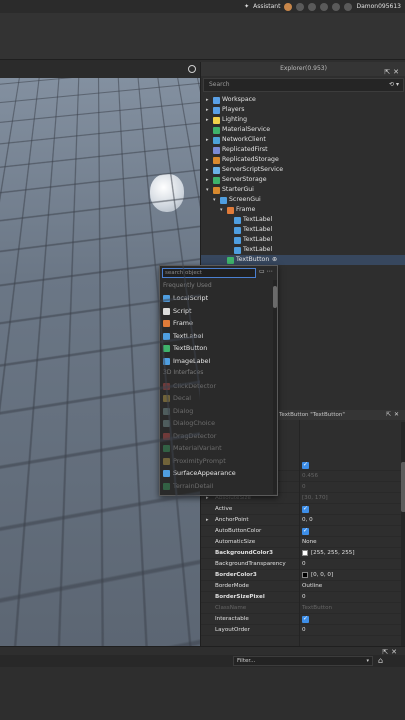 The image size is (405, 720). I want to click on column-divider, so click(299, 533).